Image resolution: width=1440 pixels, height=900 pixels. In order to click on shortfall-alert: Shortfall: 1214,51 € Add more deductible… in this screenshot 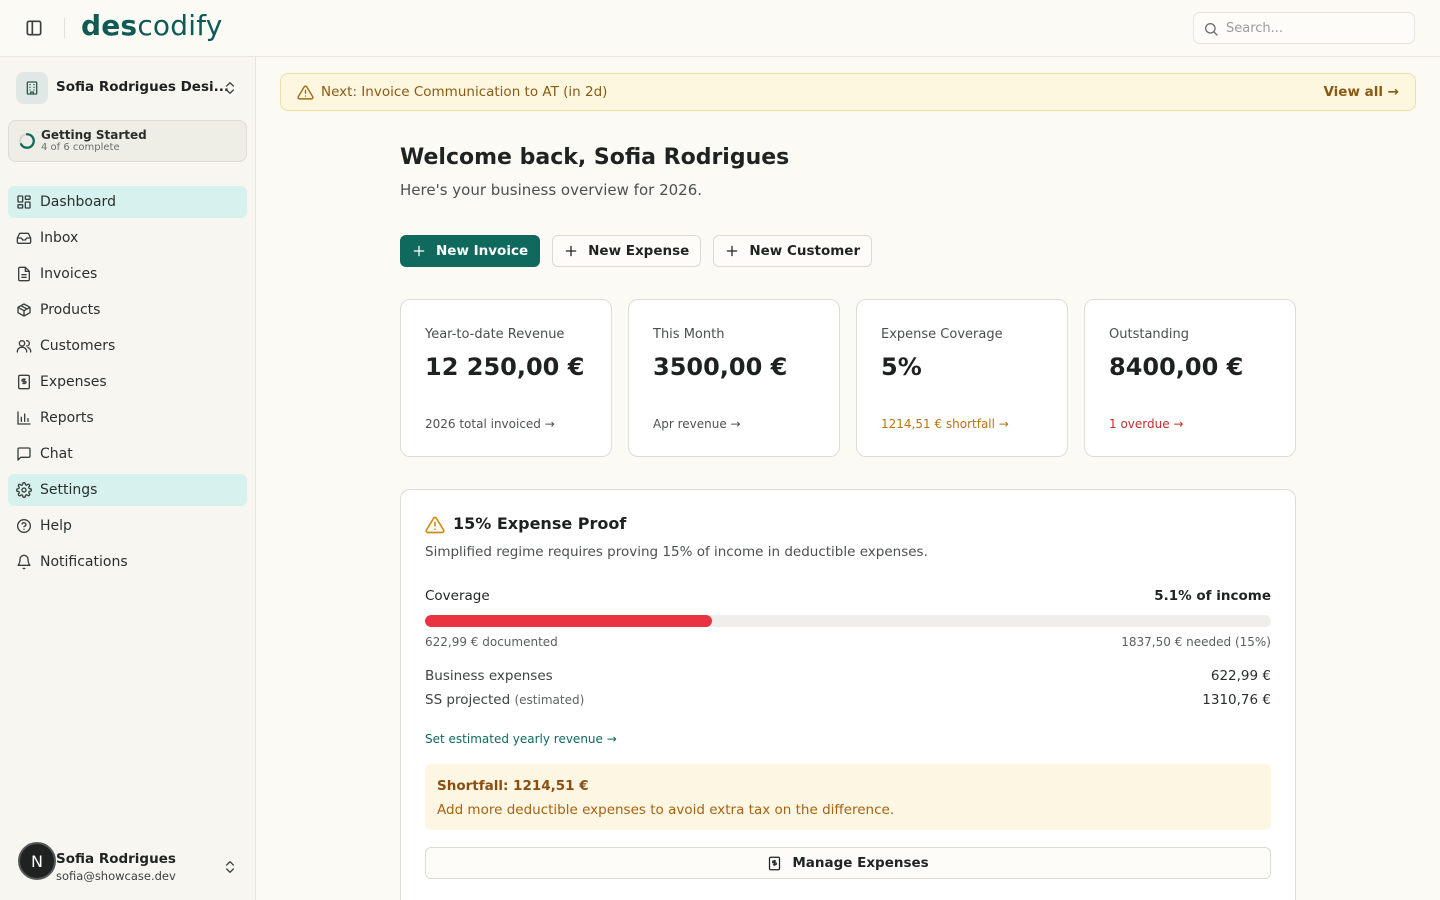, I will do `click(848, 797)`.